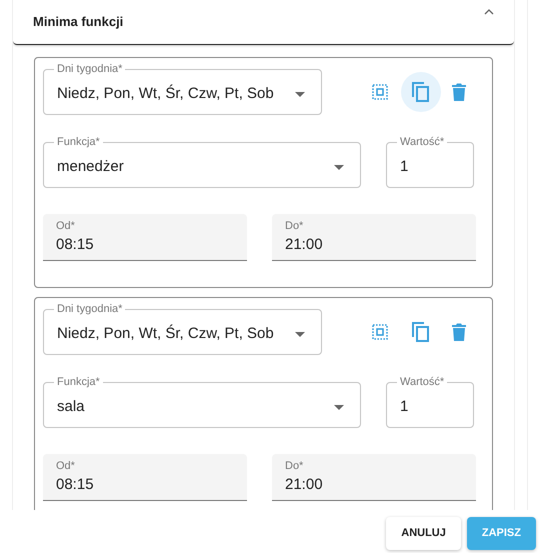  What do you see at coordinates (263, 22) in the screenshot?
I see `section-header: Minima funkcji` at bounding box center [263, 22].